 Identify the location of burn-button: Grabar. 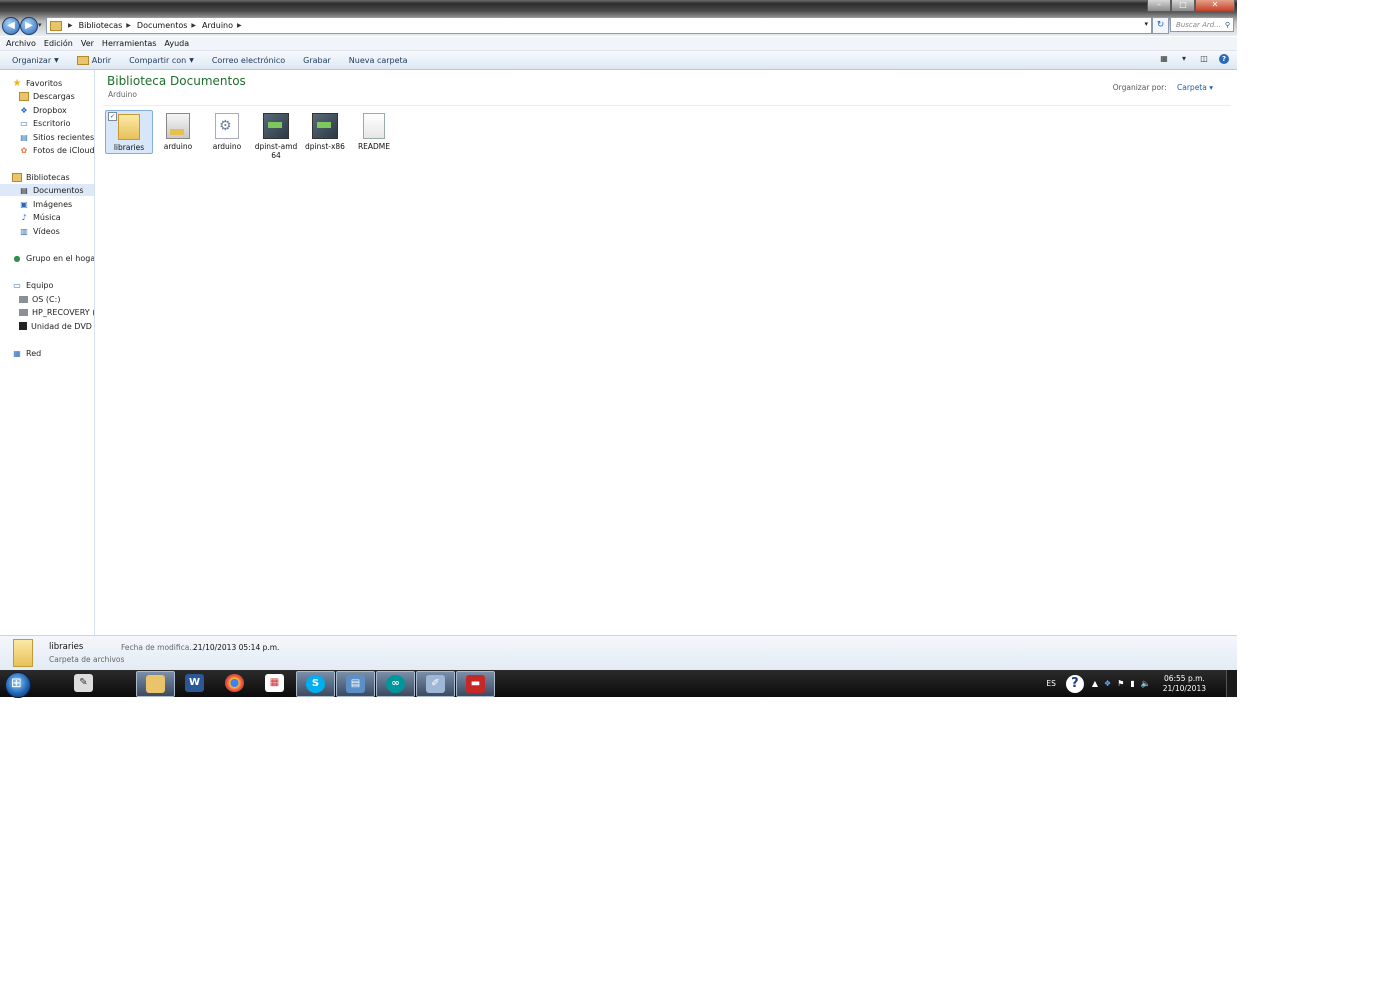
(317, 60).